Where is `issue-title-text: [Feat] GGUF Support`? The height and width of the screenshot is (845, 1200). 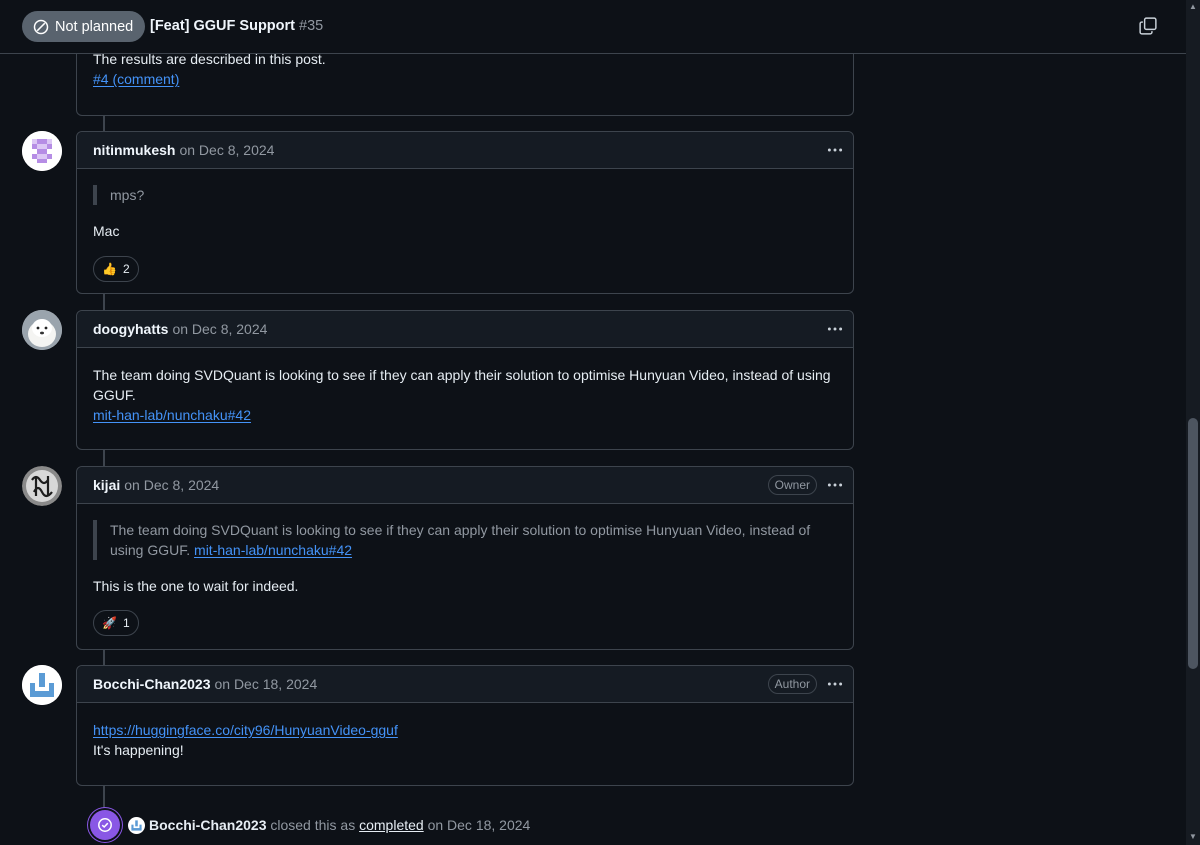
issue-title-text: [Feat] GGUF Support is located at coordinates (222, 26).